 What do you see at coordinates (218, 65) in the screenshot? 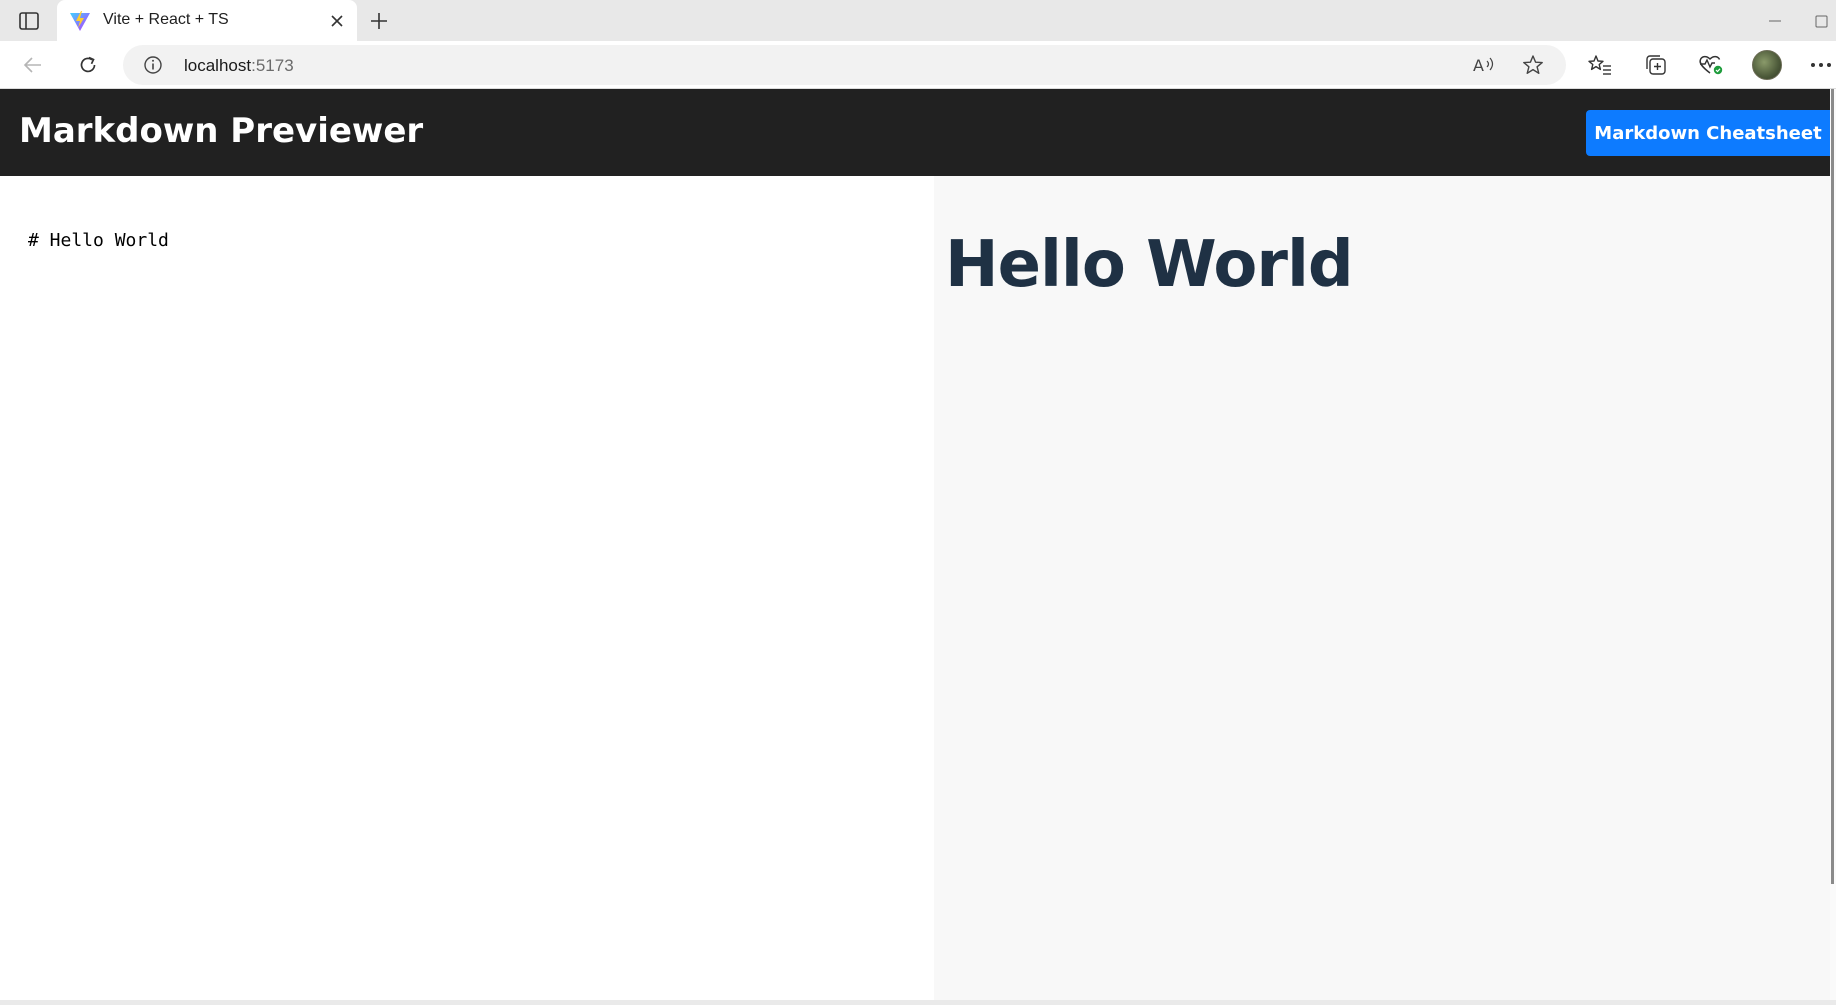
I see `url-host: localhost` at bounding box center [218, 65].